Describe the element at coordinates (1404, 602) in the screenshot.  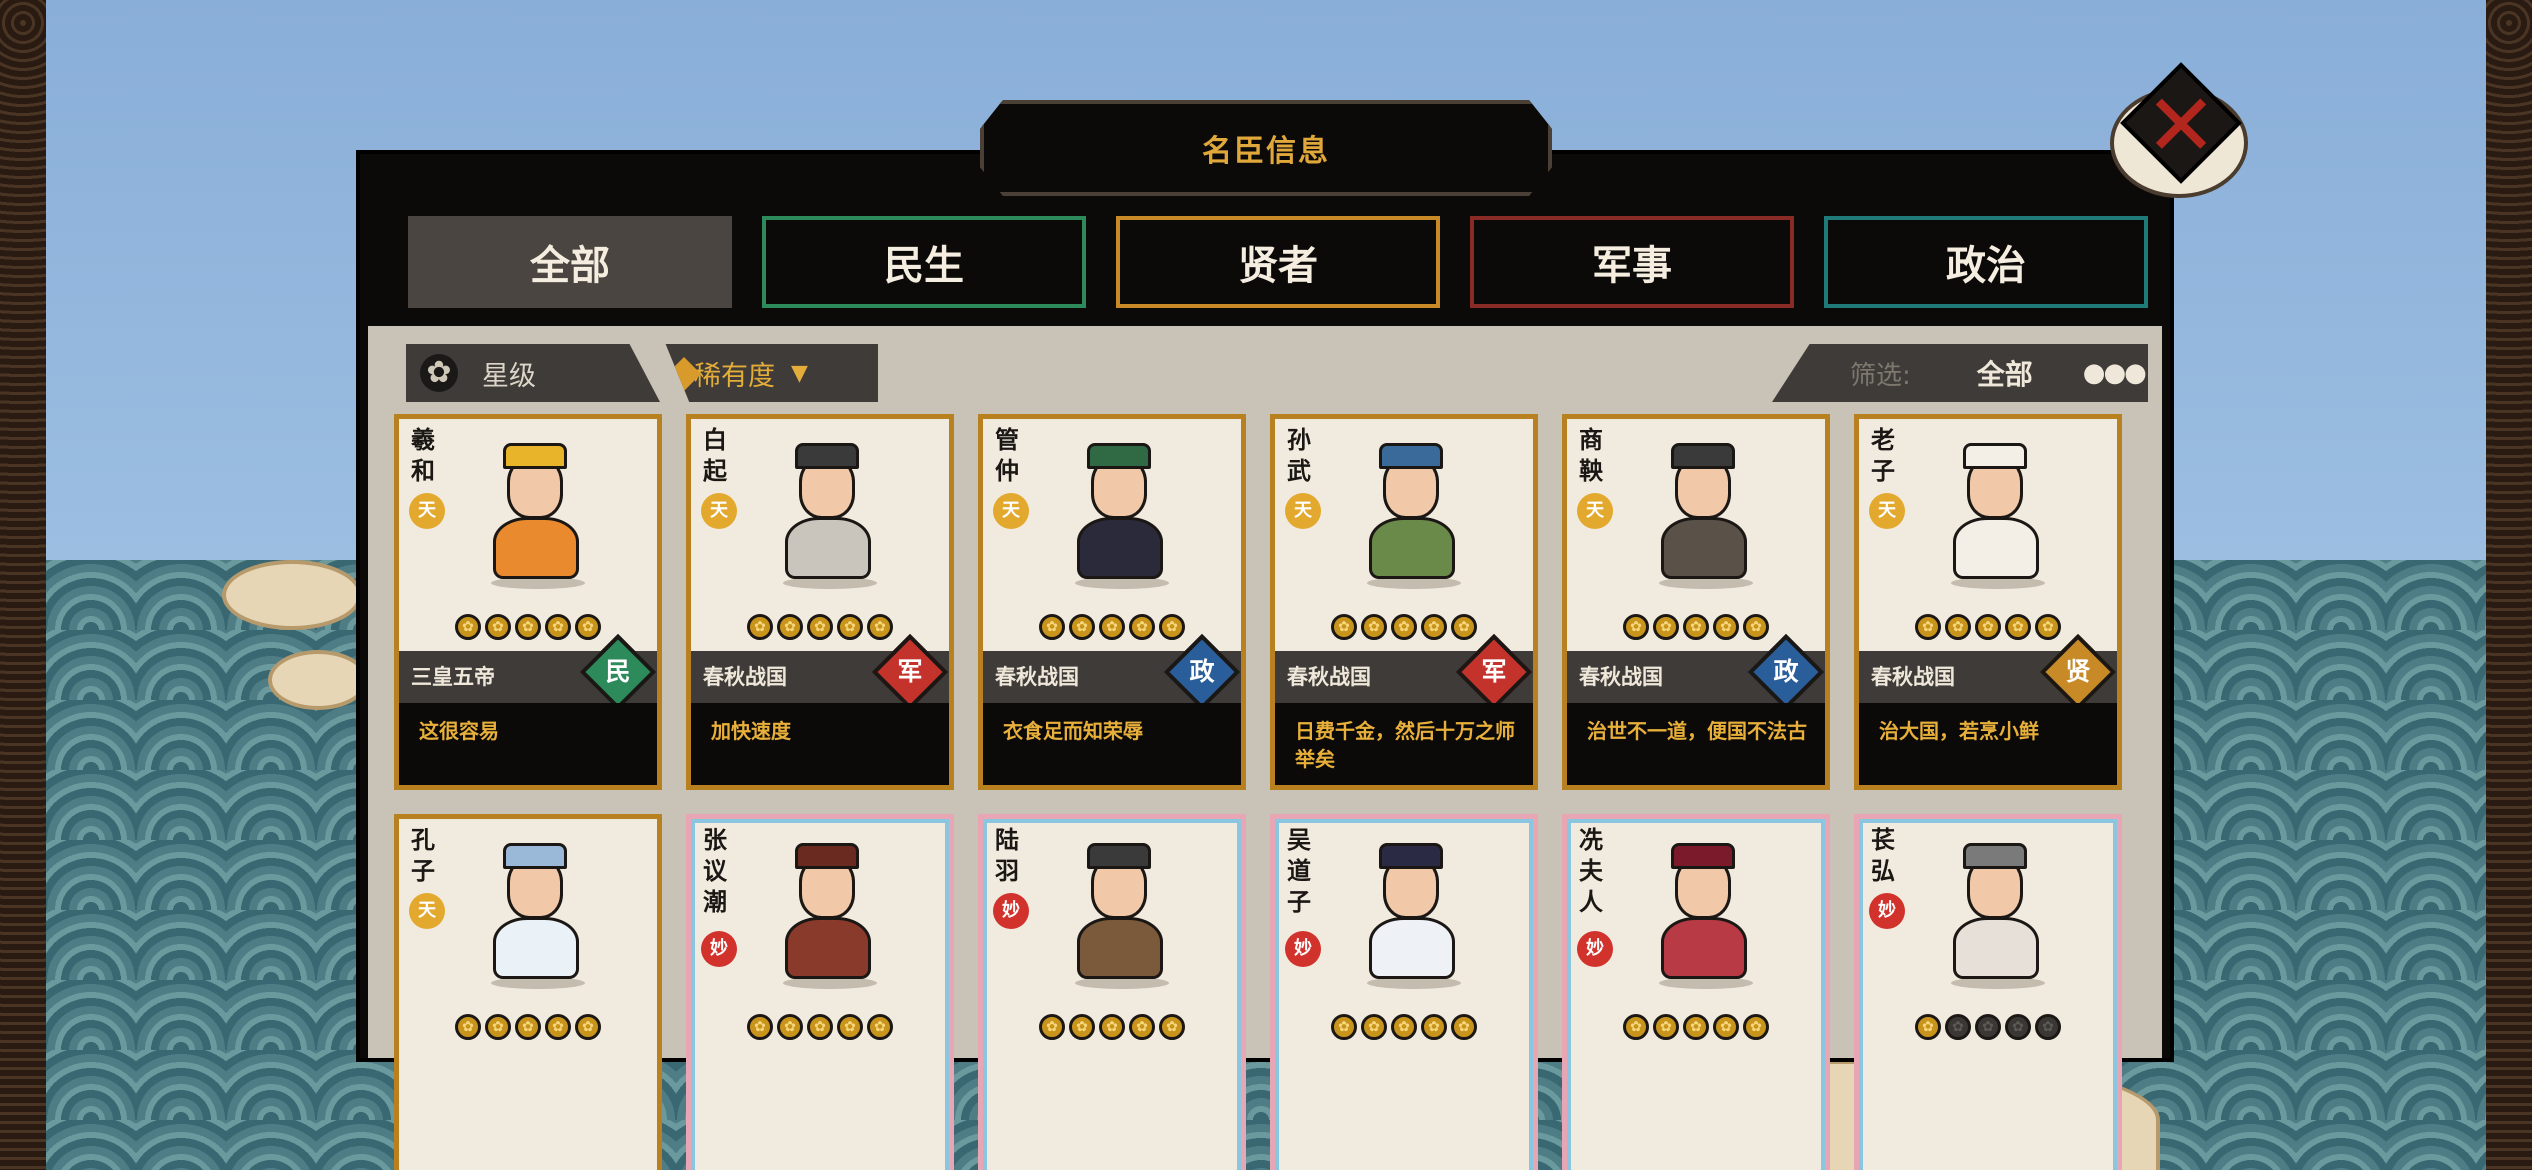
I see `minister-card: 孙武天 ✿ ✿ ✿ ✿ ✿ 春秋战国军日费千金，然后十万之师举矣` at that location.